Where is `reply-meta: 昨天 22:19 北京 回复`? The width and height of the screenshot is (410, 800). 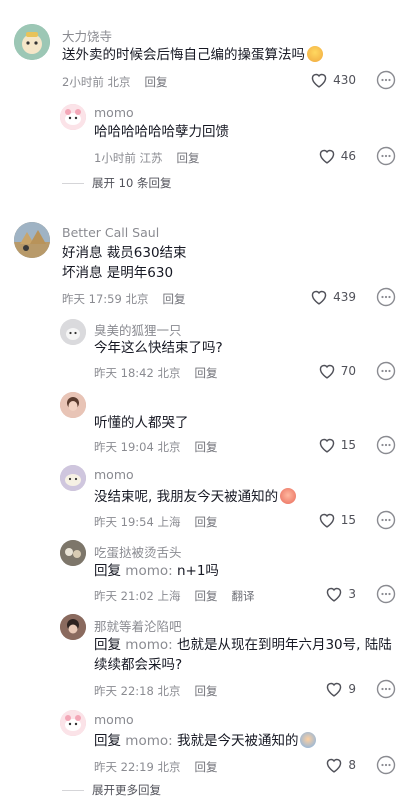 reply-meta: 昨天 22:19 北京 回复 is located at coordinates (155, 767).